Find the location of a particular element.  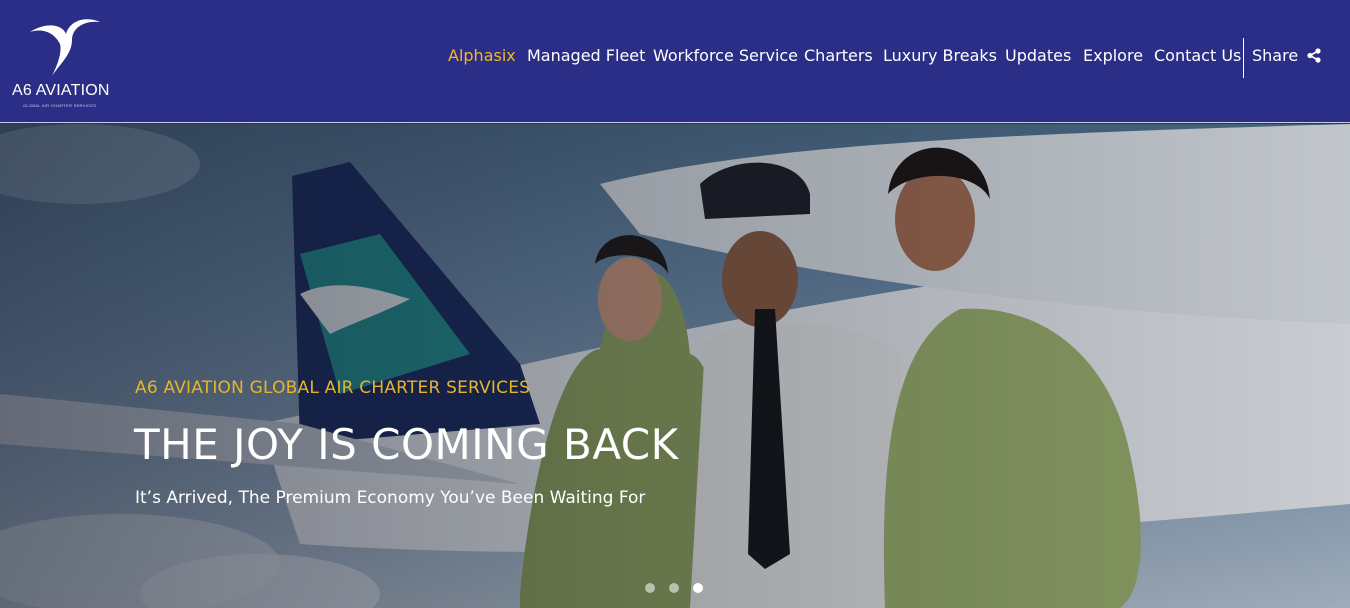

brand-logo: A6 AVIATION GLOBAL AIR CHARTER SERVICES is located at coordinates (65, 64).